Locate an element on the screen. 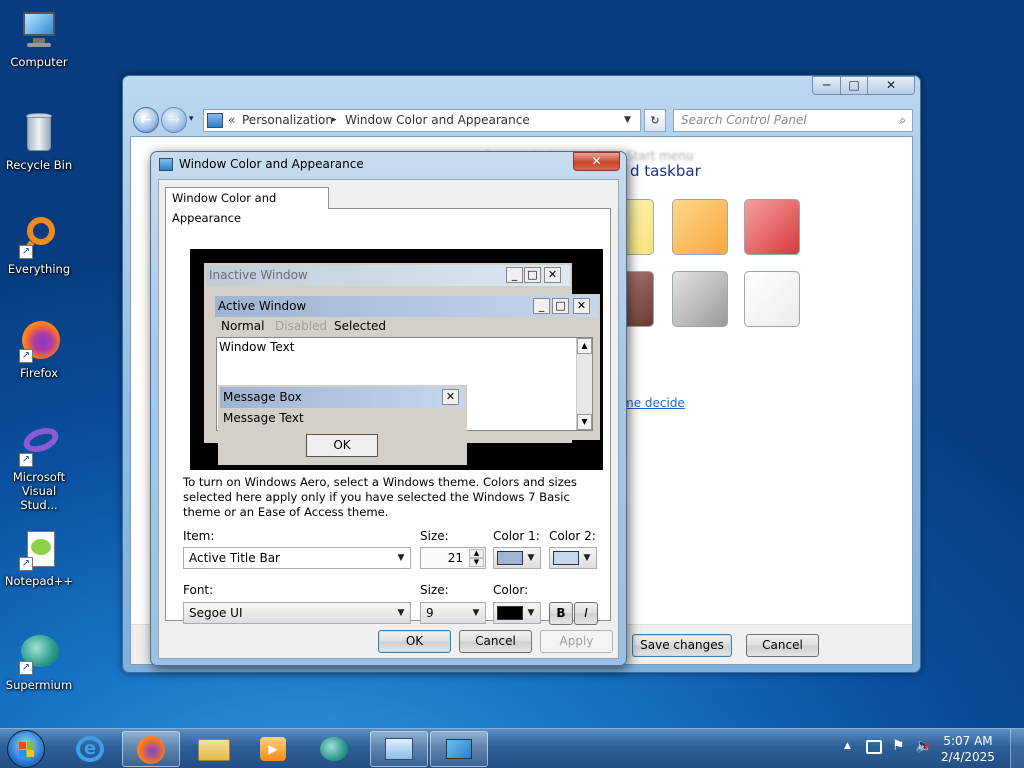 Image resolution: width=1024 pixels, height=768 pixels. taskbar: e ▶ ▲ ⚑ 🔈 ✕ 5:07 AM 2/4/2025 is located at coordinates (512, 748).